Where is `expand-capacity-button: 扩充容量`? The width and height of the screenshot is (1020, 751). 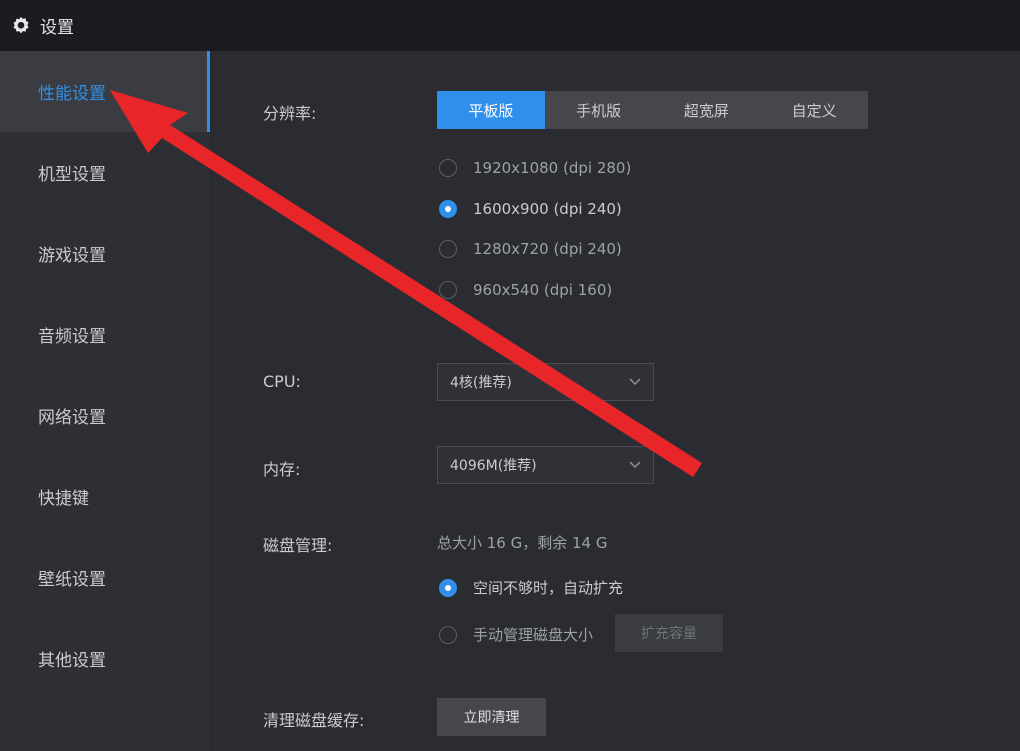 expand-capacity-button: 扩充容量 is located at coordinates (669, 633).